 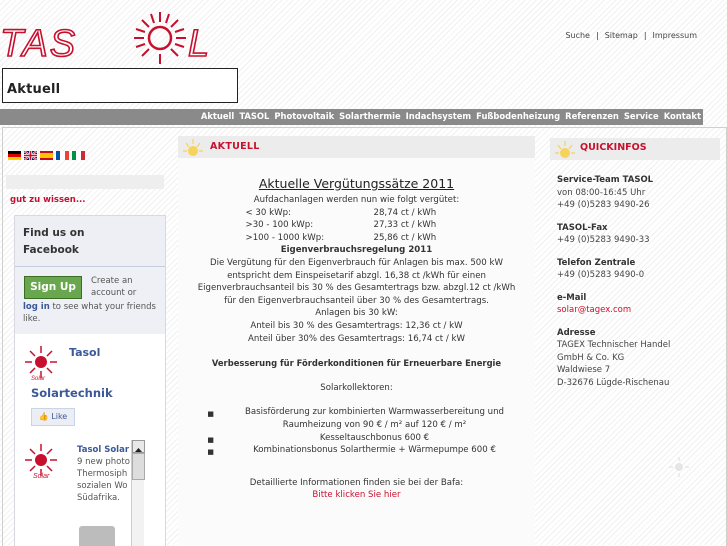 What do you see at coordinates (304, 116) in the screenshot?
I see `nav-item-photovoltaik: Photovoltaik` at bounding box center [304, 116].